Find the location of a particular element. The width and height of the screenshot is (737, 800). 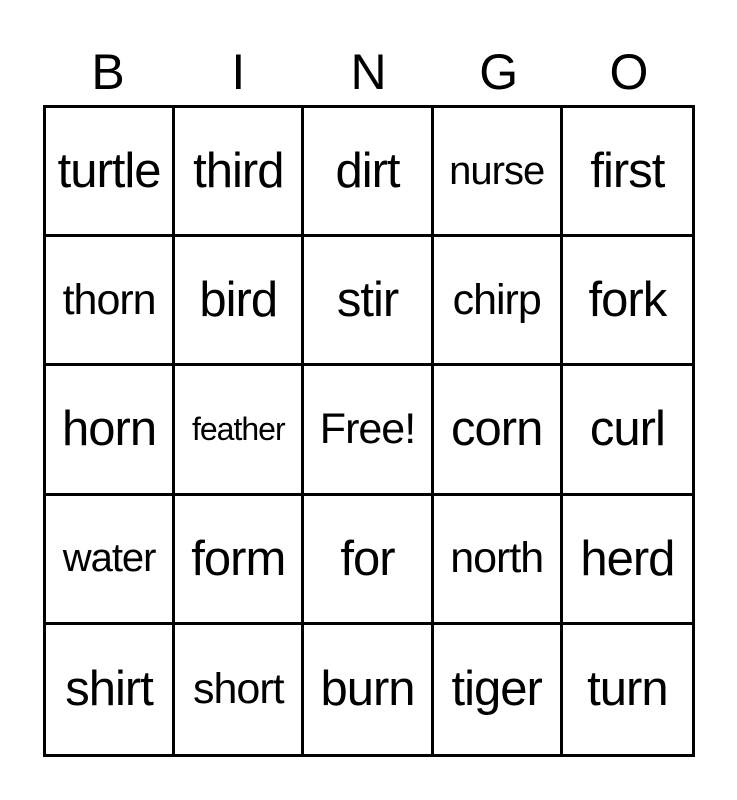

bingo-cell: short is located at coordinates (240, 689).